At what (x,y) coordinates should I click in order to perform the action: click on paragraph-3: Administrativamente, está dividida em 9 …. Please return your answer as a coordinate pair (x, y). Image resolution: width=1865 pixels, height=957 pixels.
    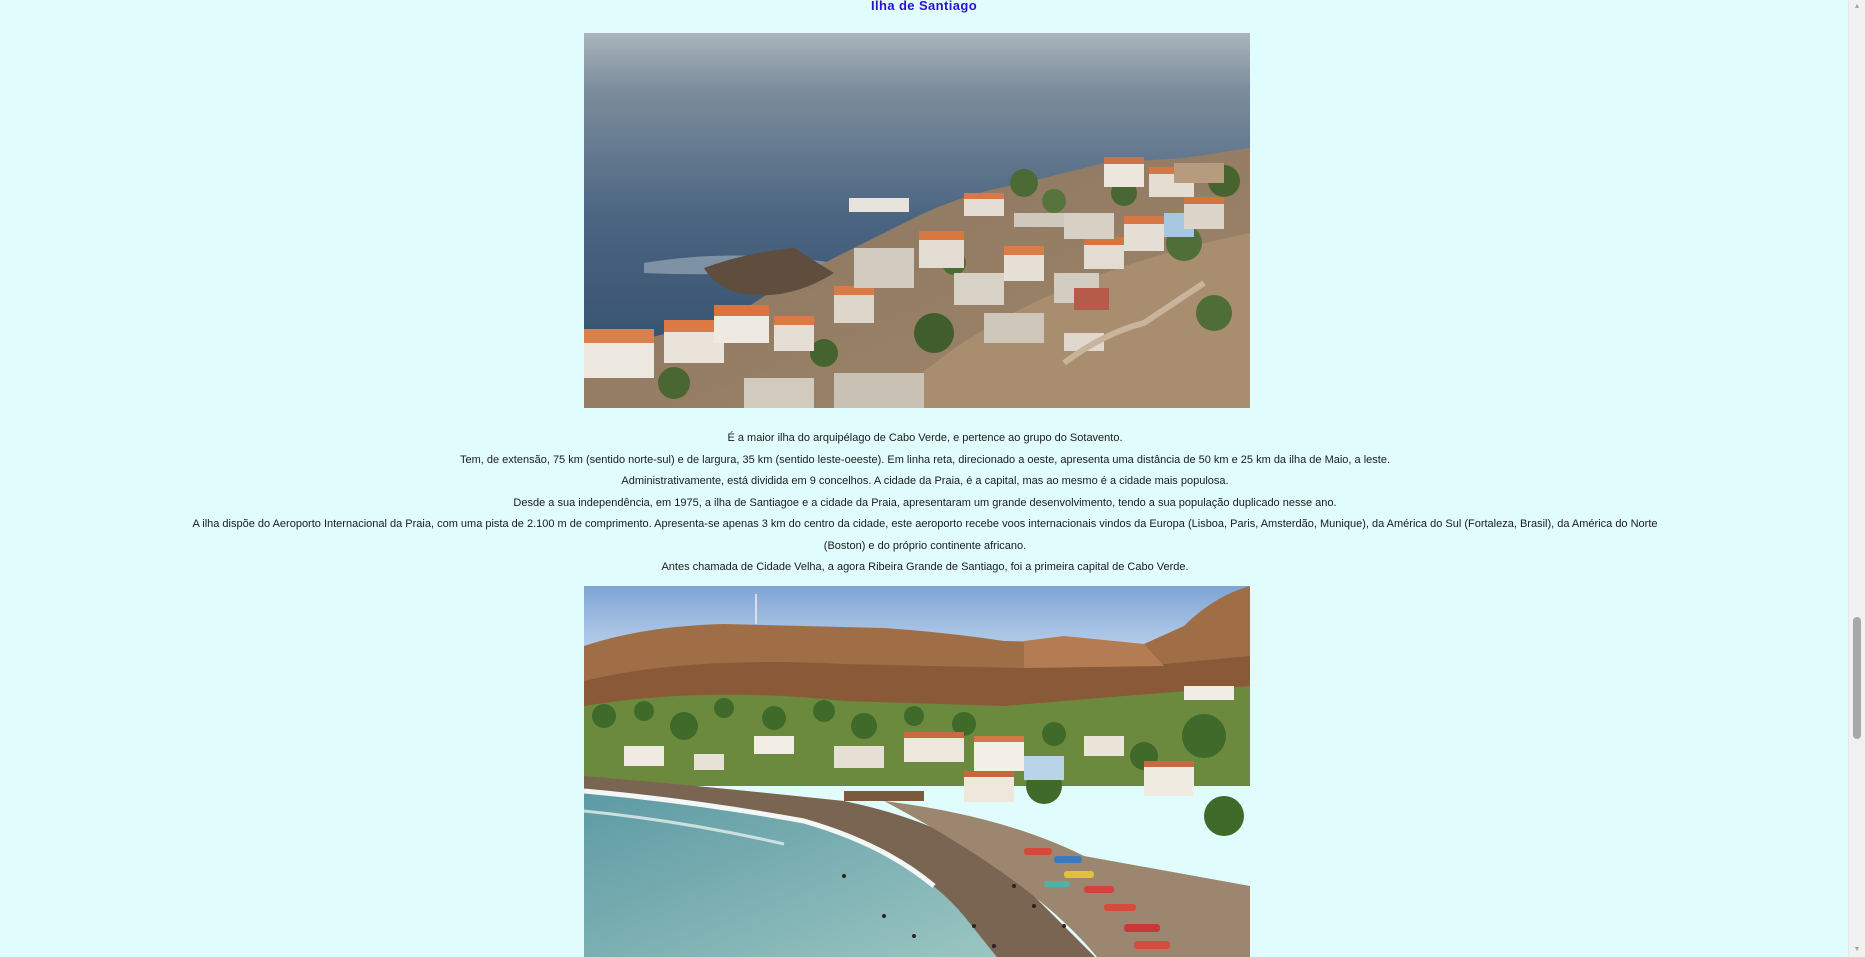
    Looking at the image, I should click on (925, 481).